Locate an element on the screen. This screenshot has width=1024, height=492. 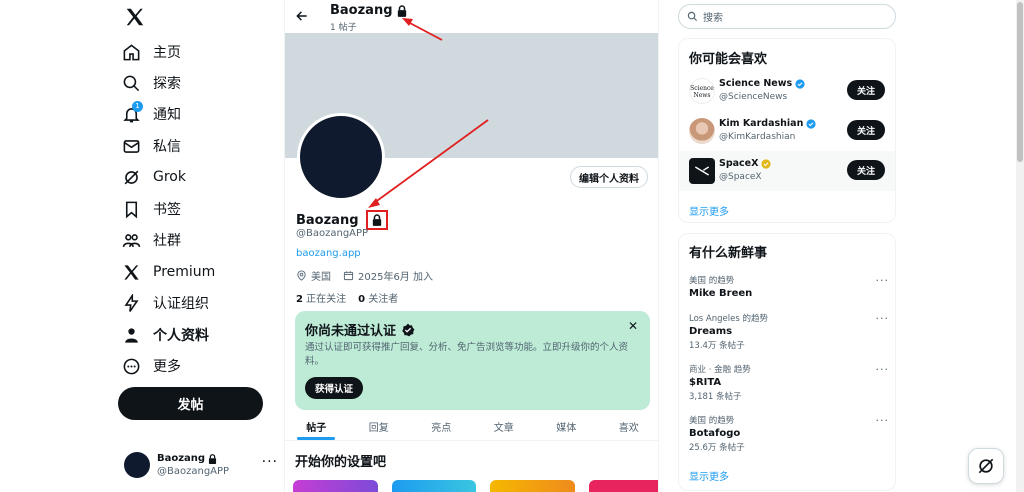
account-name: Science News is located at coordinates (756, 83).